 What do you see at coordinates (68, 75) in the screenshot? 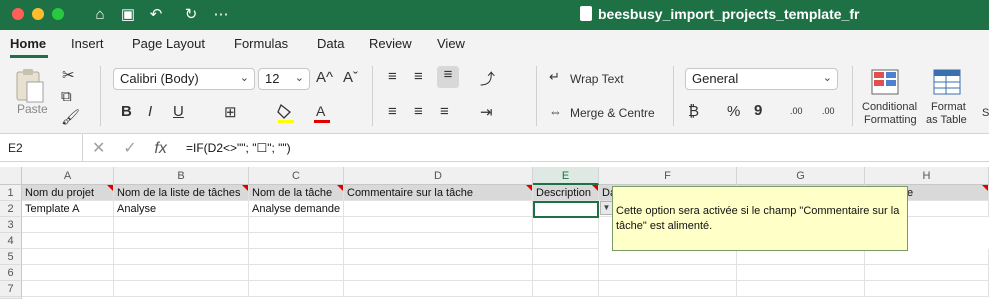
I see `cut-icon: ✂` at bounding box center [68, 75].